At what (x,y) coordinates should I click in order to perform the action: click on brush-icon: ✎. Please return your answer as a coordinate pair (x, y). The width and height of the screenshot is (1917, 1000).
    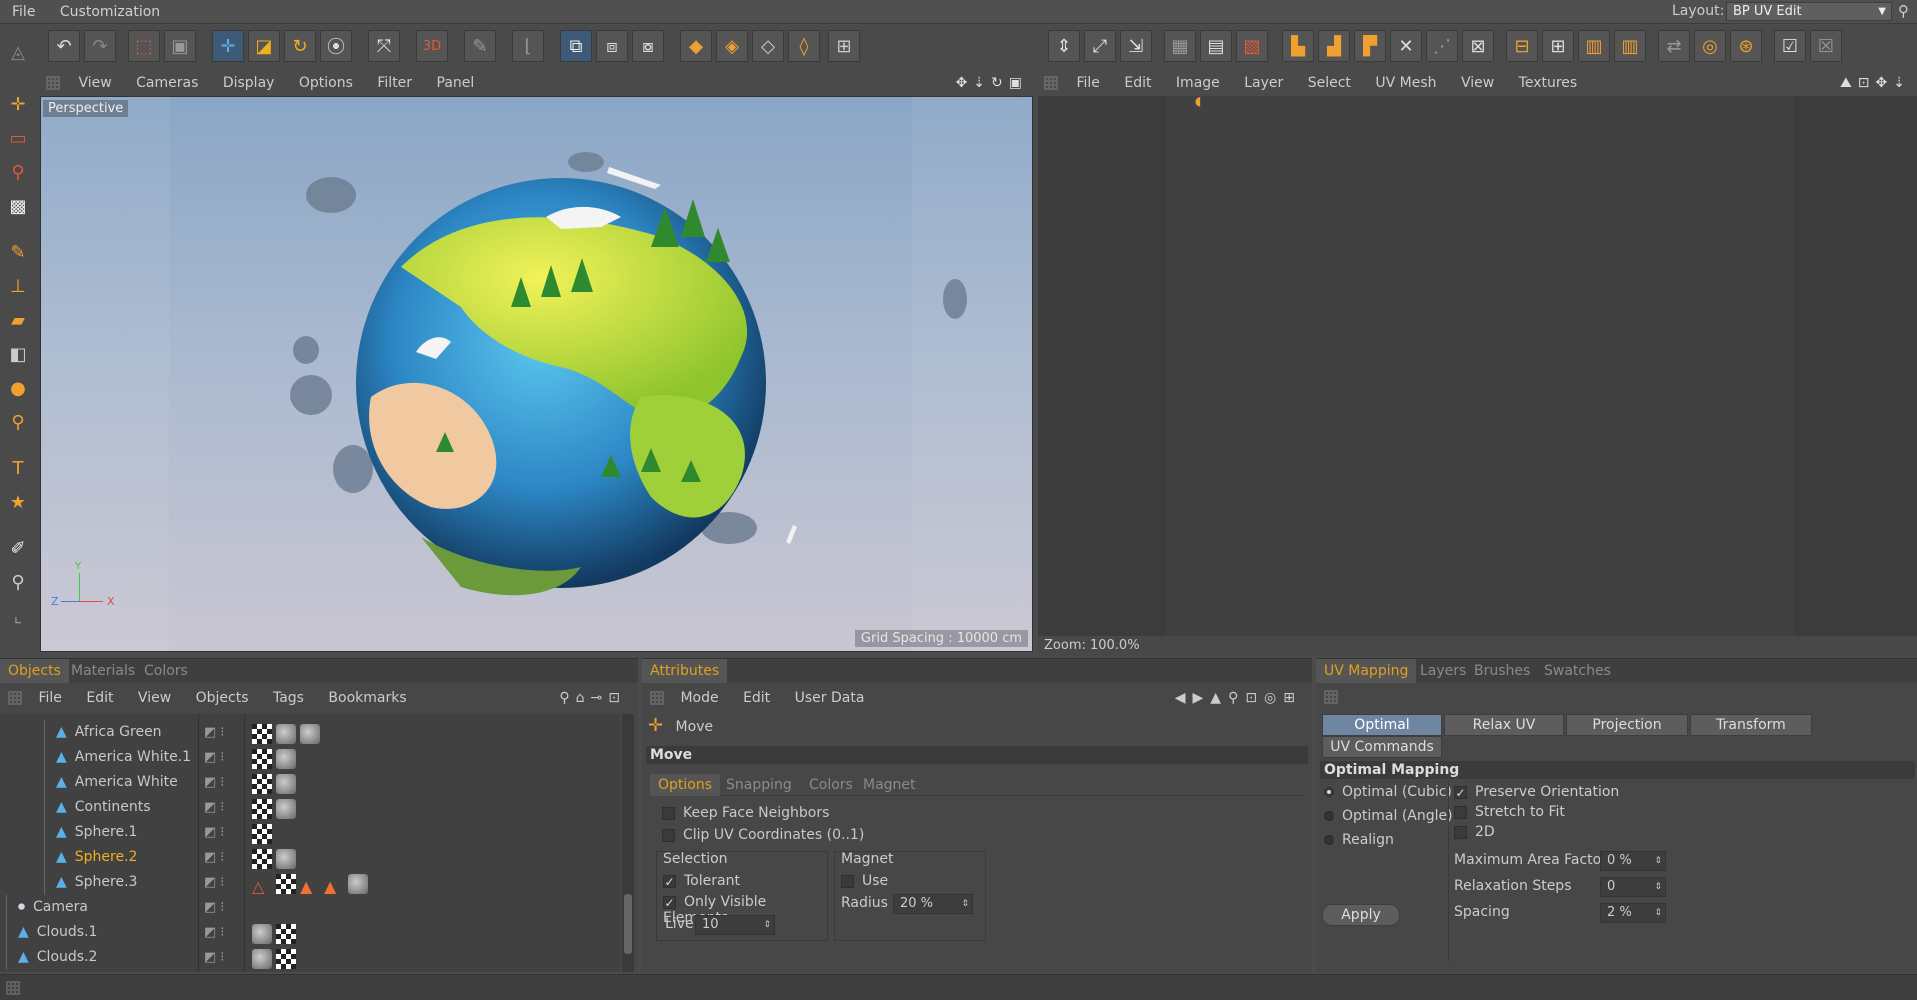
    Looking at the image, I should click on (480, 46).